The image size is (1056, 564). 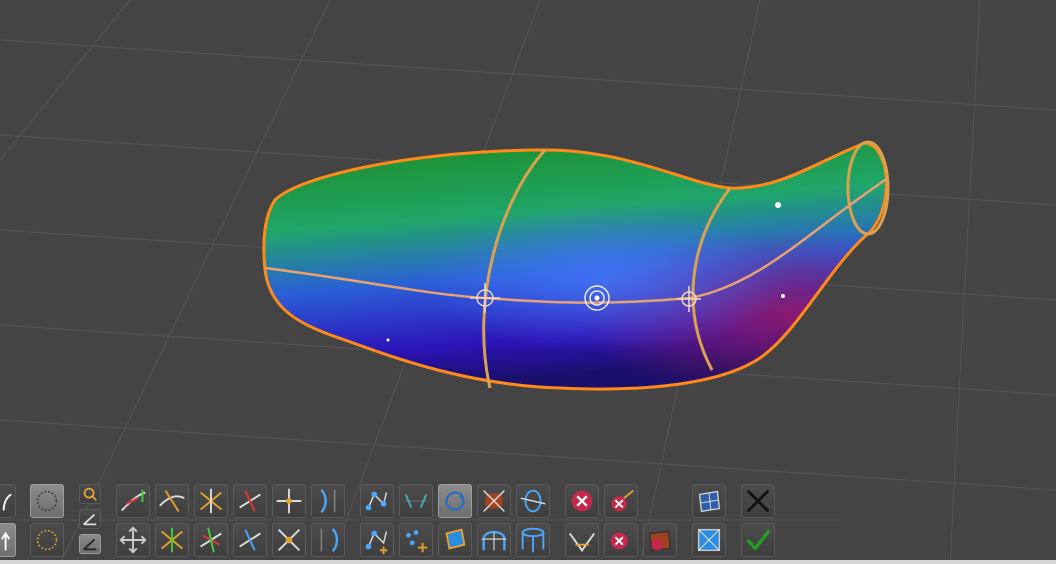 I want to click on curve-arrow-icon, so click(x=6, y=541).